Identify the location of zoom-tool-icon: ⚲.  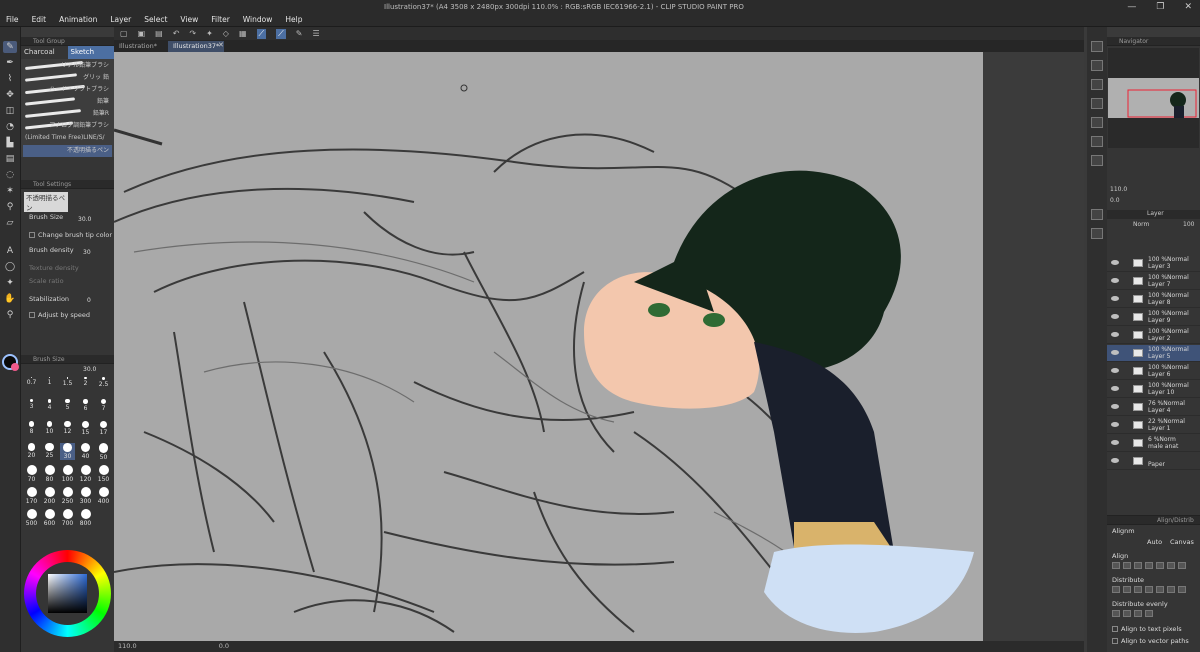
(10, 315).